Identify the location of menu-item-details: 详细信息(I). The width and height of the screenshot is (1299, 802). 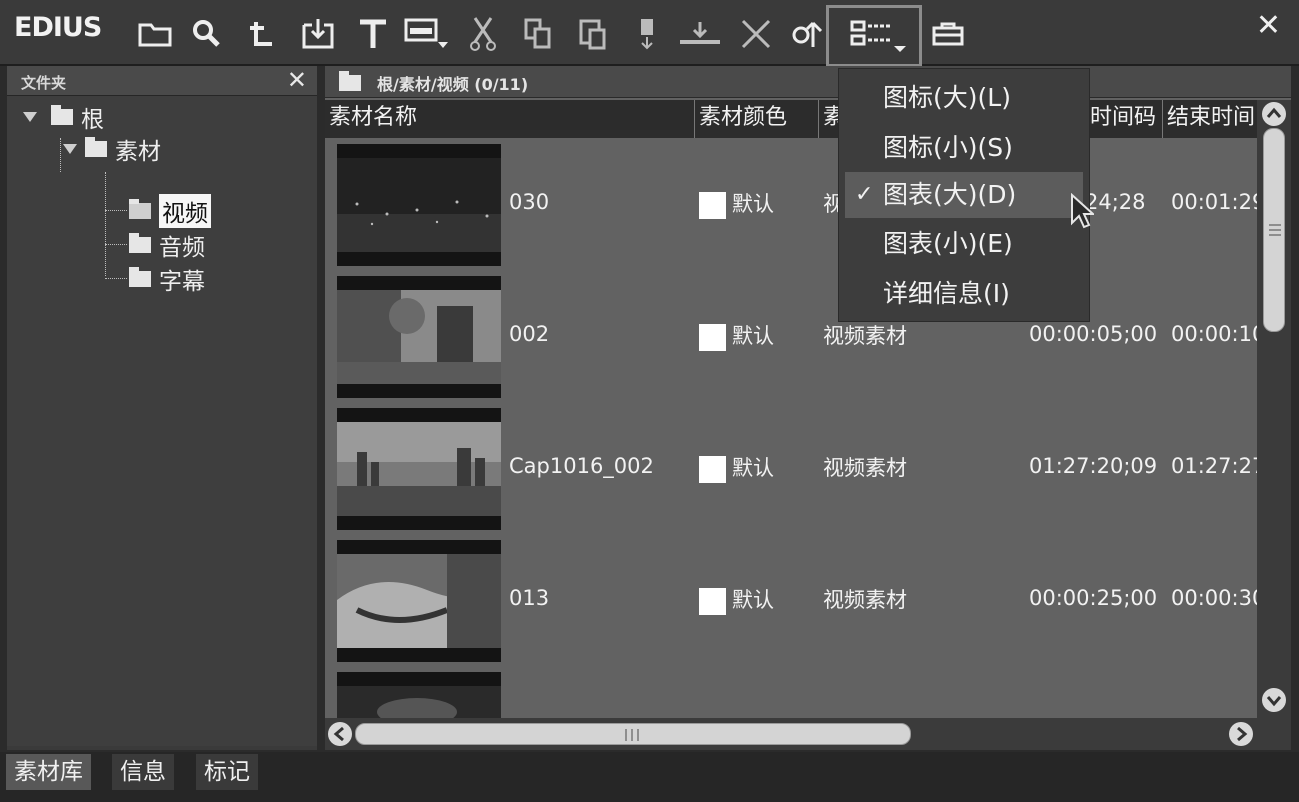
(964, 294).